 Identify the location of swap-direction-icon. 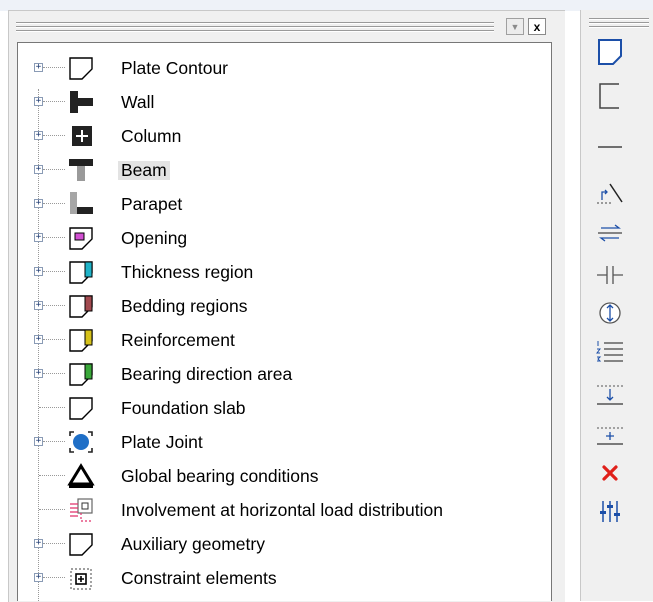
(610, 233).